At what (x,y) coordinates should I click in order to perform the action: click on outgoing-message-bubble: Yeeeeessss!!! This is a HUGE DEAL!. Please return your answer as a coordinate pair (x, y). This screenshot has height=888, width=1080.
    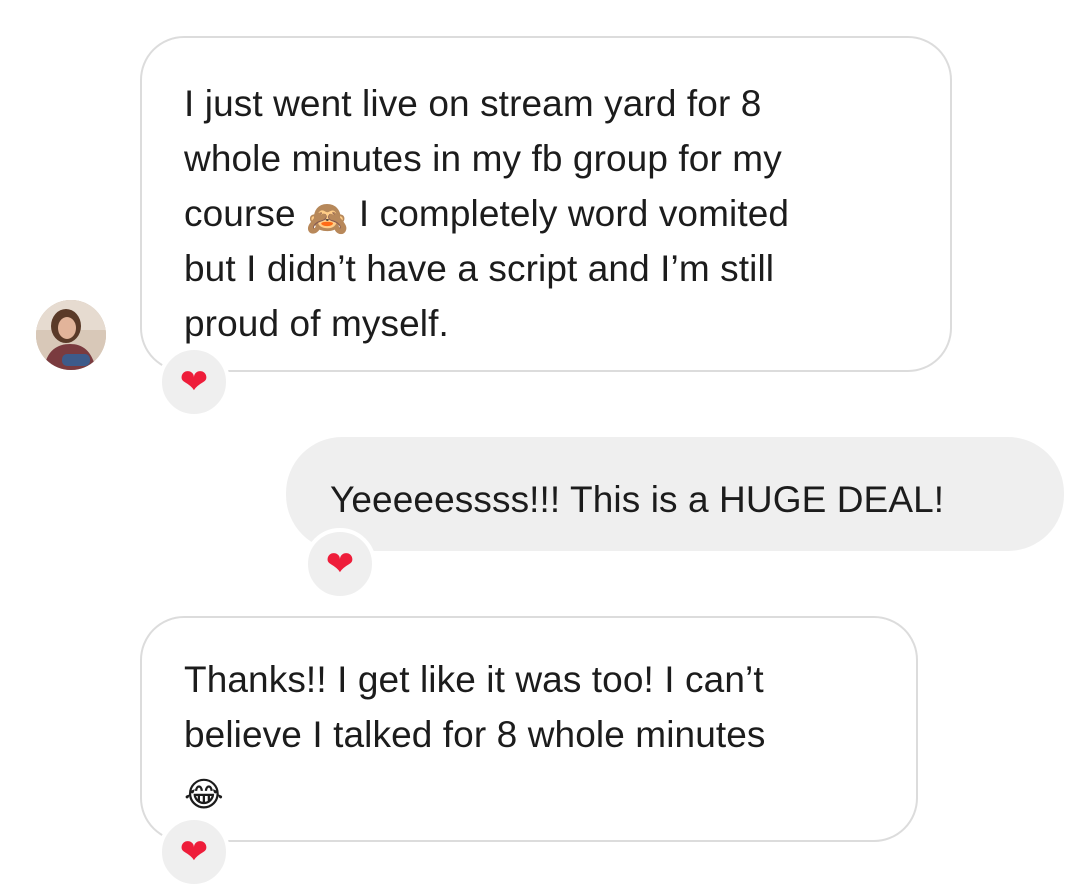
    Looking at the image, I should click on (675, 494).